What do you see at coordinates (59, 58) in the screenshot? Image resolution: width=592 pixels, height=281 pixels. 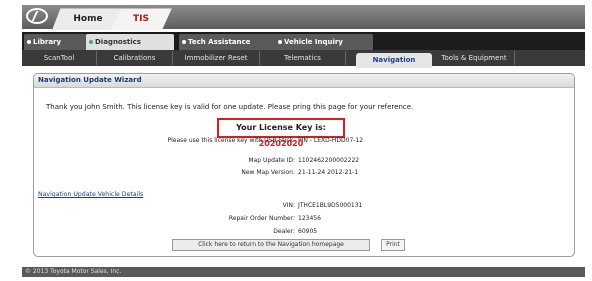 I see `subnav-item-scantool: ScanTool` at bounding box center [59, 58].